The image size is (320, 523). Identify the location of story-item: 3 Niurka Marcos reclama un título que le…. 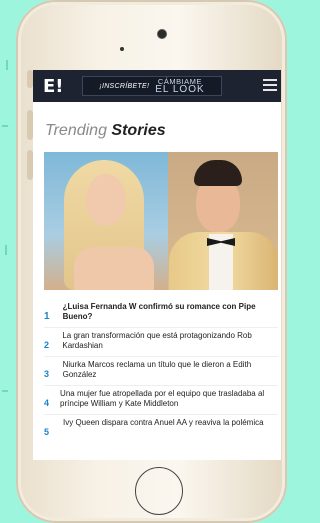
(161, 371).